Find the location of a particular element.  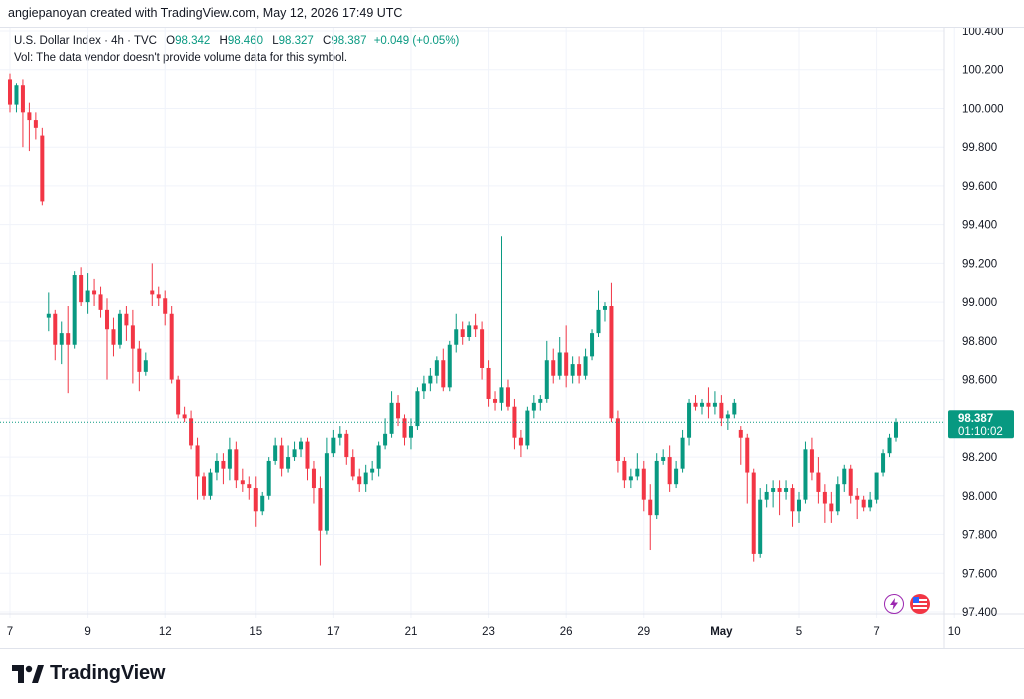

price-tick-label: 99.600 is located at coordinates (979, 187).